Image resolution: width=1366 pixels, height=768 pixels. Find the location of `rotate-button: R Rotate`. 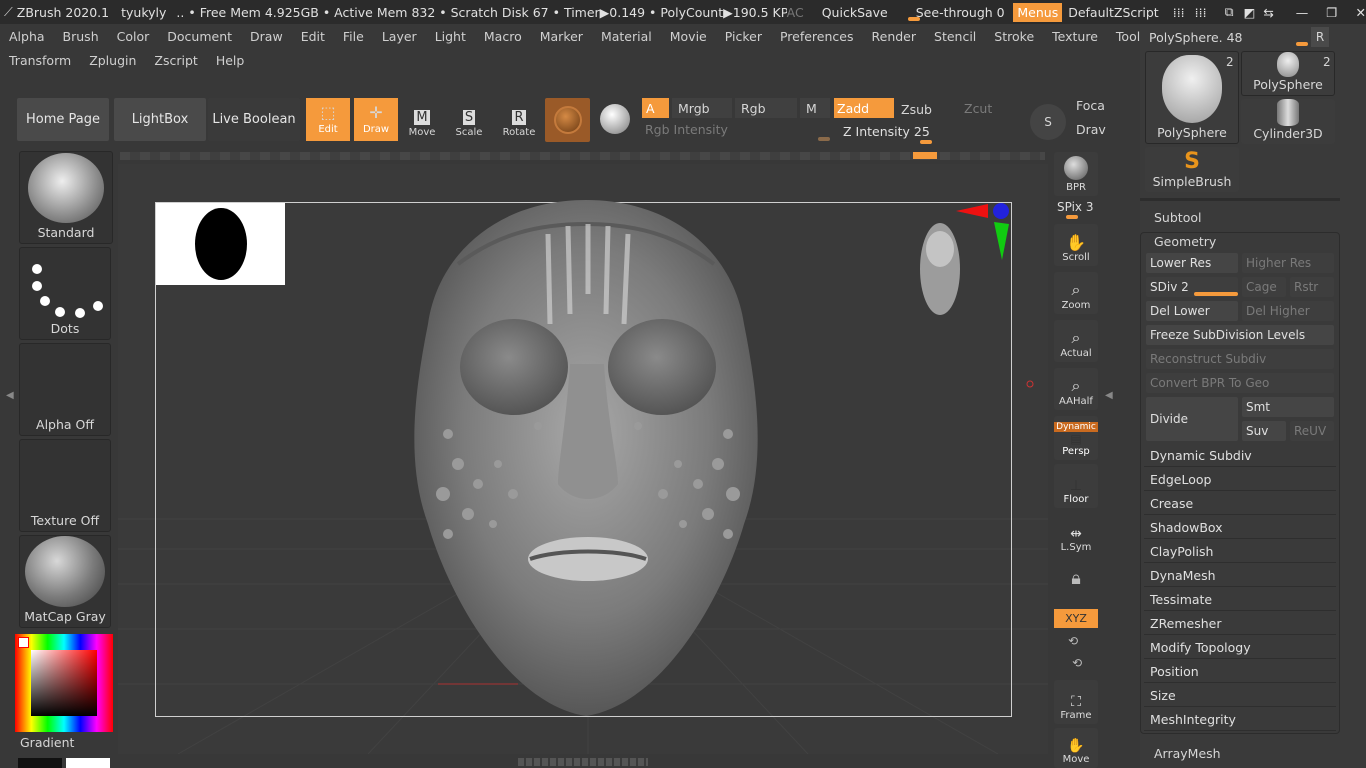

rotate-button: R Rotate is located at coordinates (519, 120).